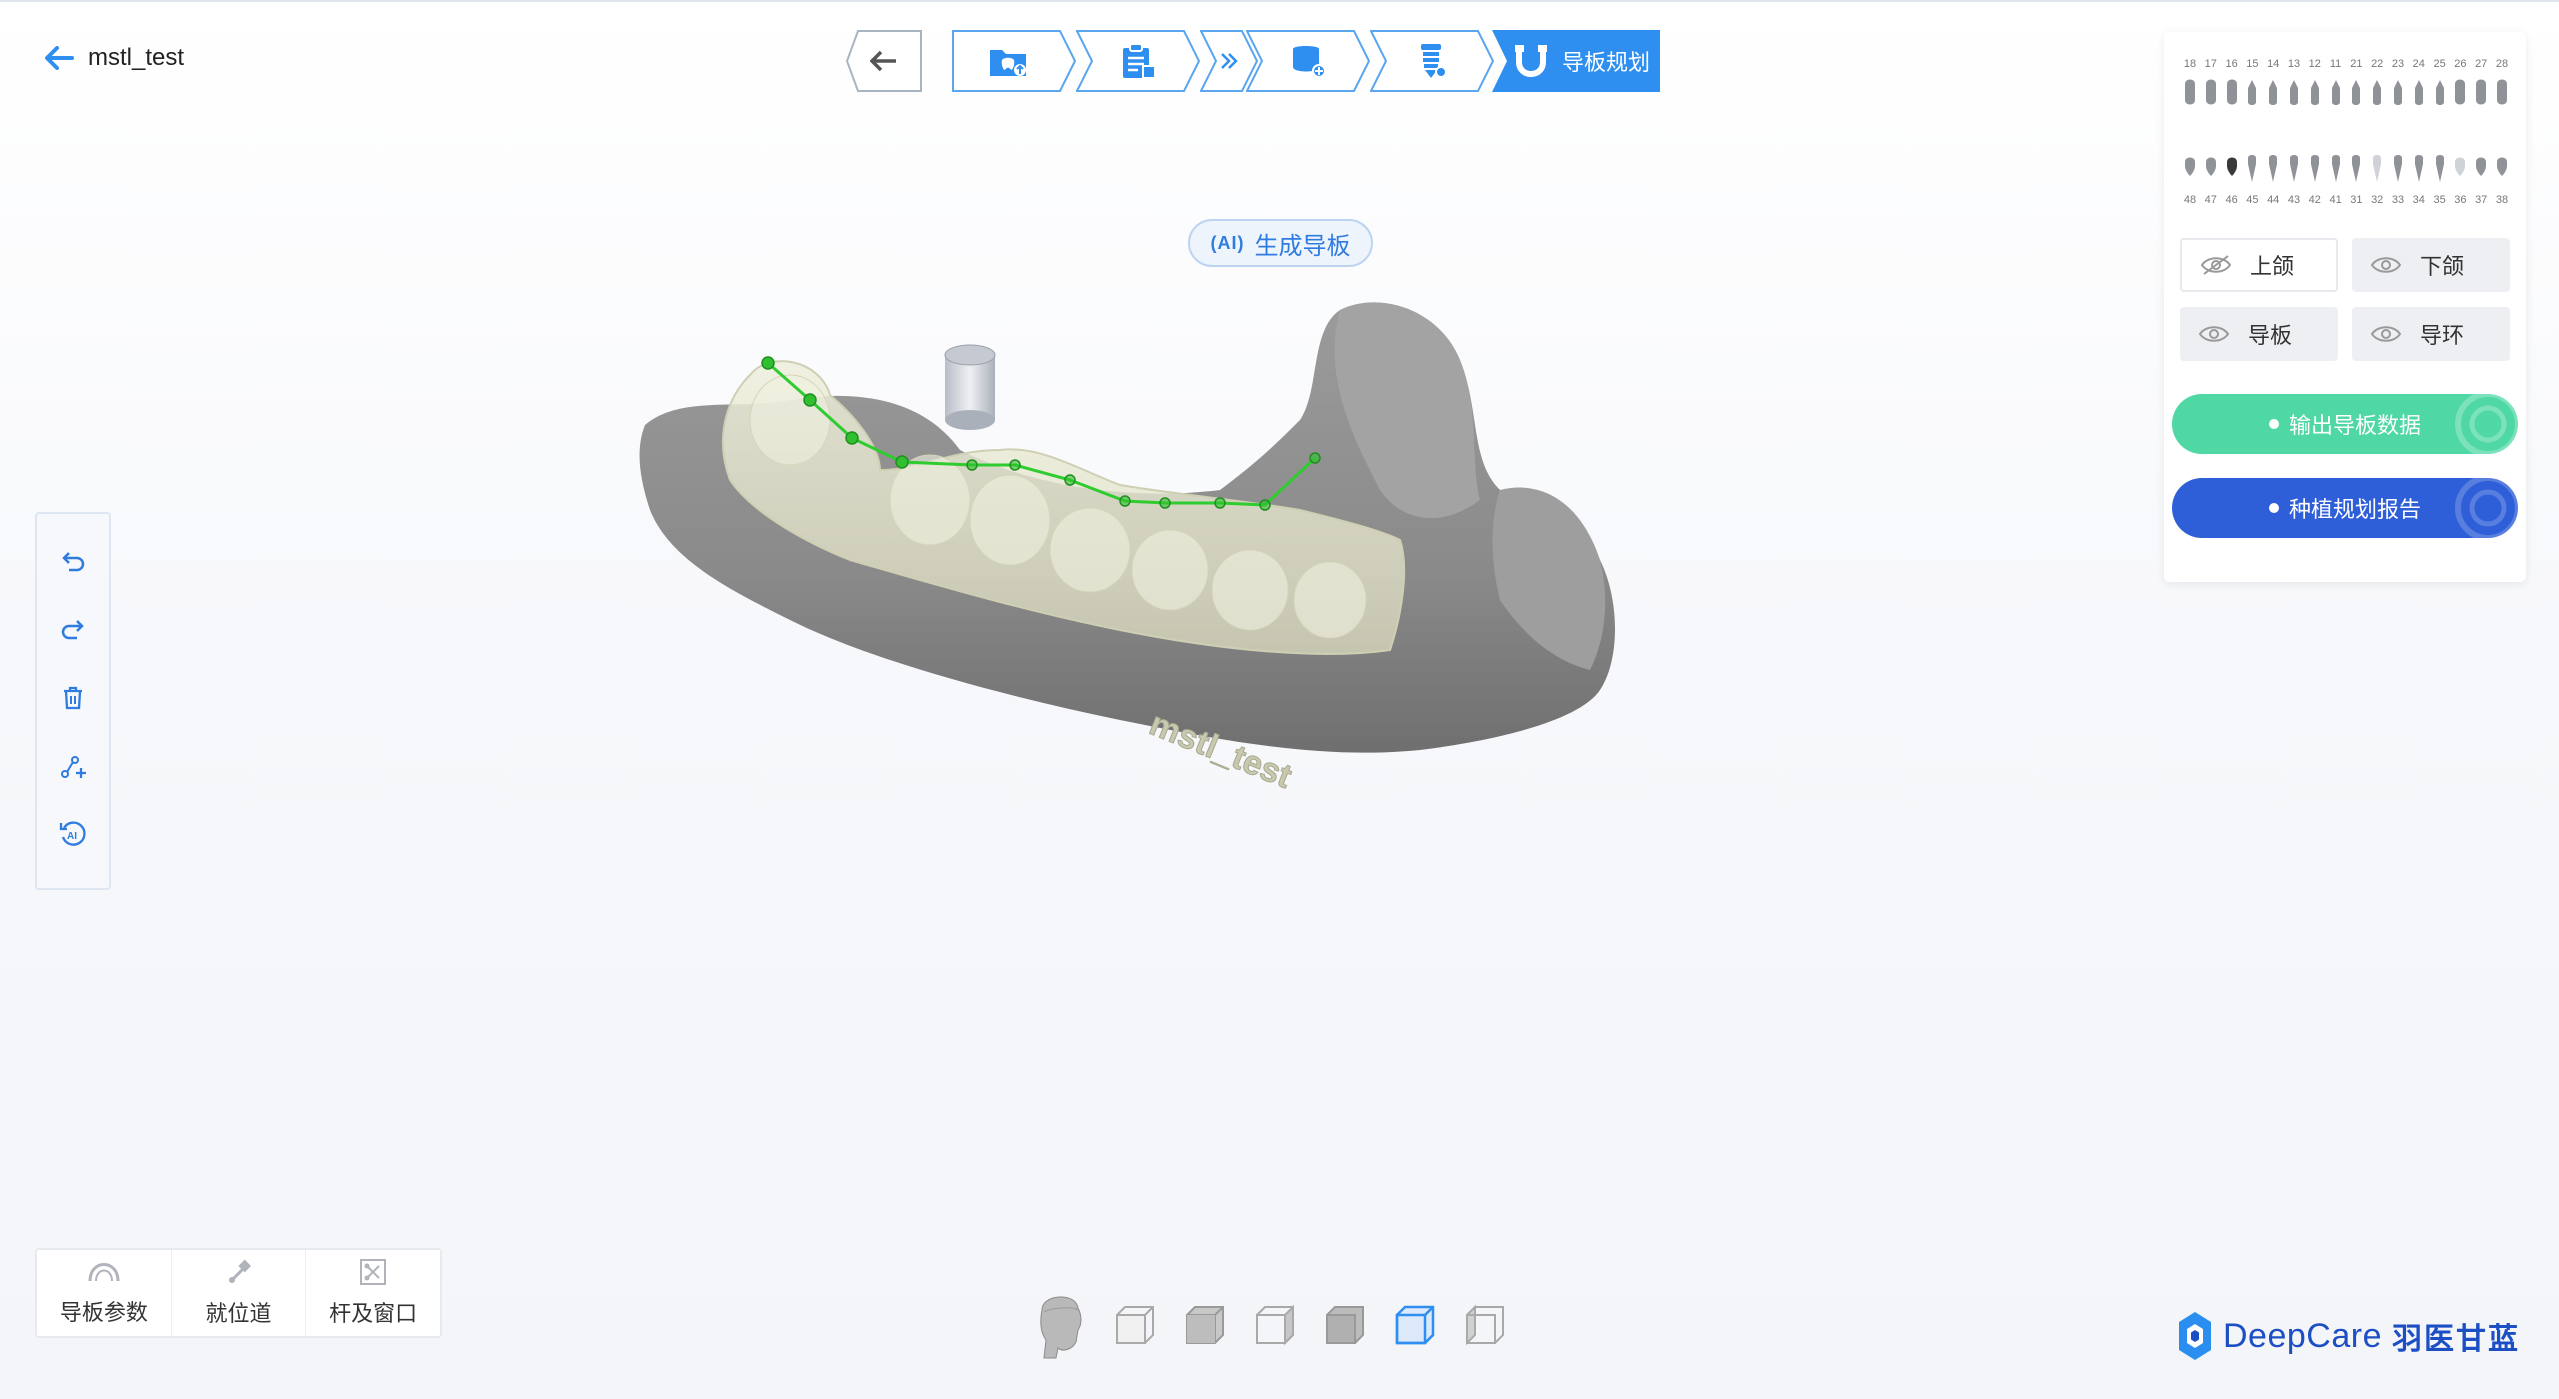 Image resolution: width=2559 pixels, height=1399 pixels. Describe the element at coordinates (2486, 424) in the screenshot. I see `watermark-icon` at that location.